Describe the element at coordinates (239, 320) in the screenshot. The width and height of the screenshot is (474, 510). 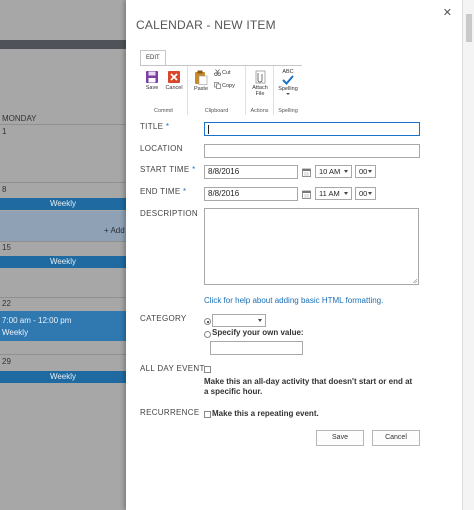
I see `category-select` at that location.